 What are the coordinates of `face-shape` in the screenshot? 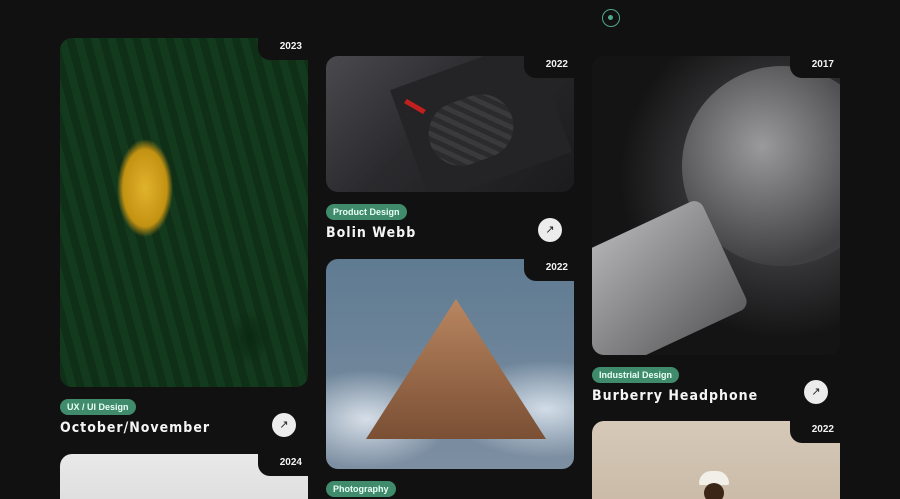 It's located at (714, 491).